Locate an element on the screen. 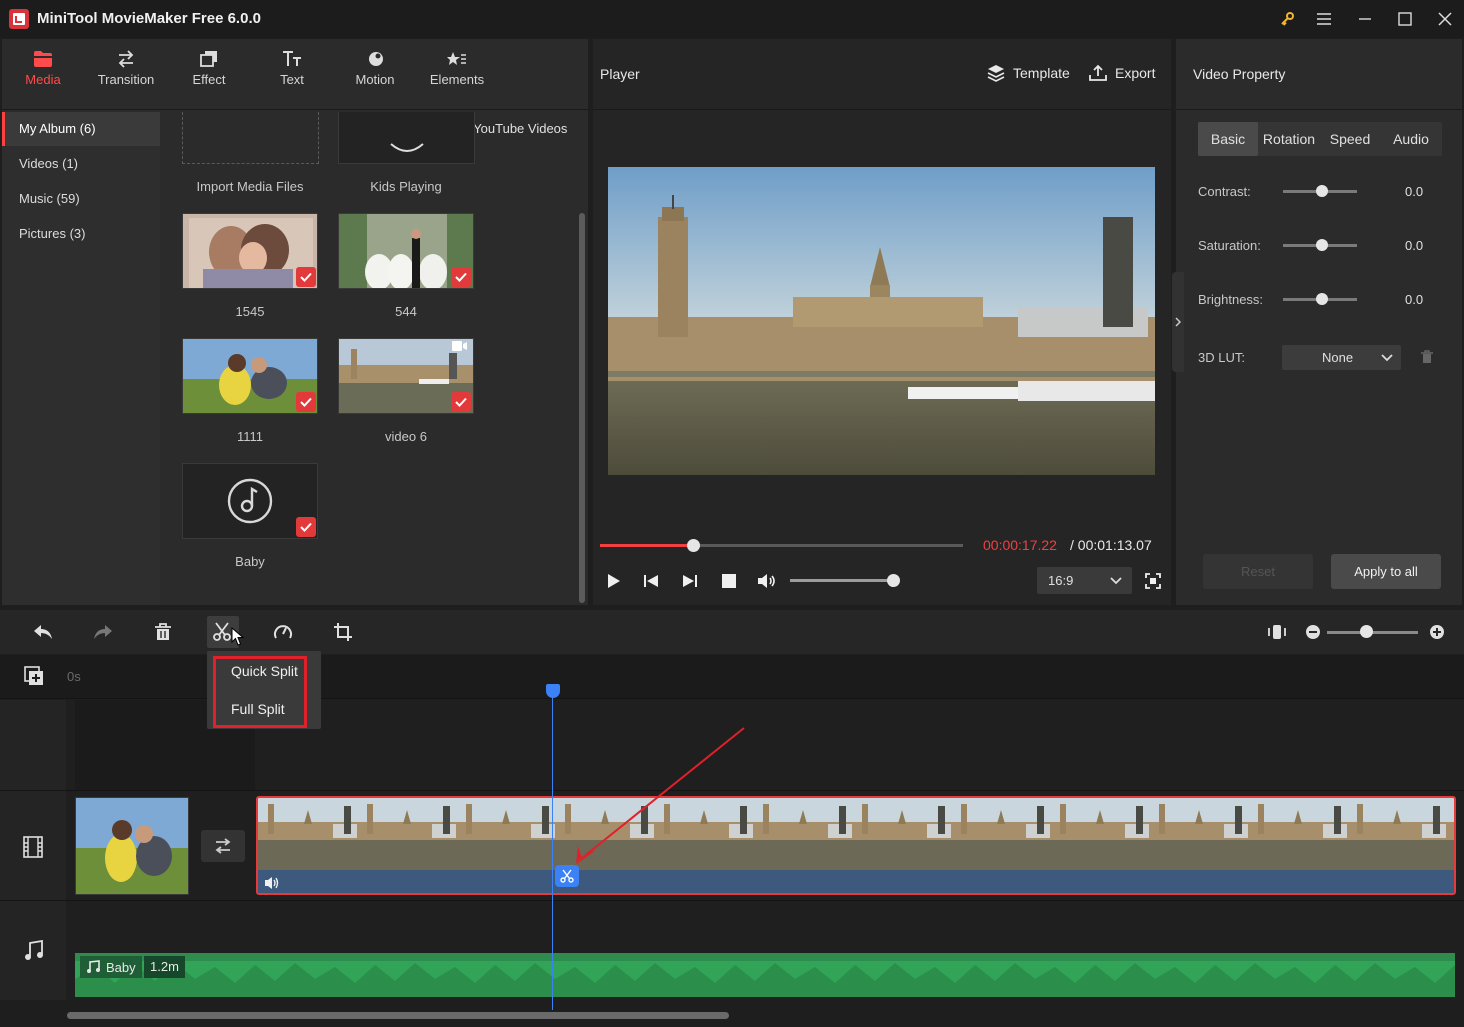 The image size is (1464, 1027). media-label: 1111 is located at coordinates (250, 436).